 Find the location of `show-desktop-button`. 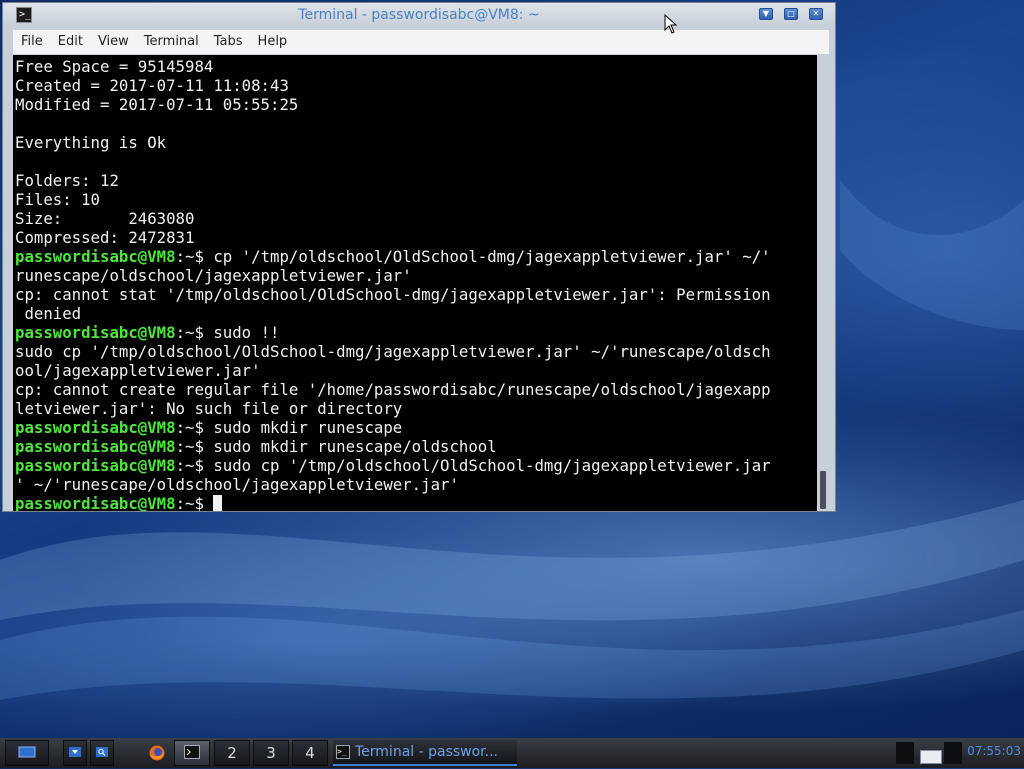

show-desktop-button is located at coordinates (75, 753).